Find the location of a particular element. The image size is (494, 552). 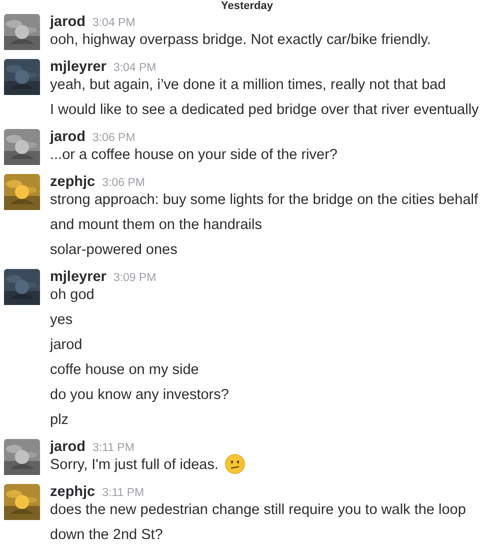

message-text: yes is located at coordinates (61, 320).